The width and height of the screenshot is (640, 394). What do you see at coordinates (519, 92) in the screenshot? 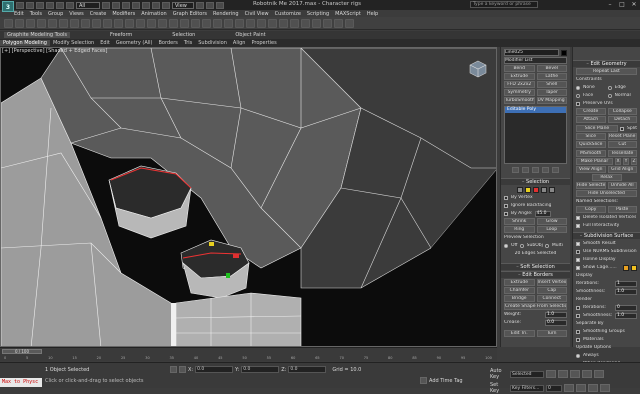
I see `symmetry-button: Symmetry` at bounding box center [519, 92].